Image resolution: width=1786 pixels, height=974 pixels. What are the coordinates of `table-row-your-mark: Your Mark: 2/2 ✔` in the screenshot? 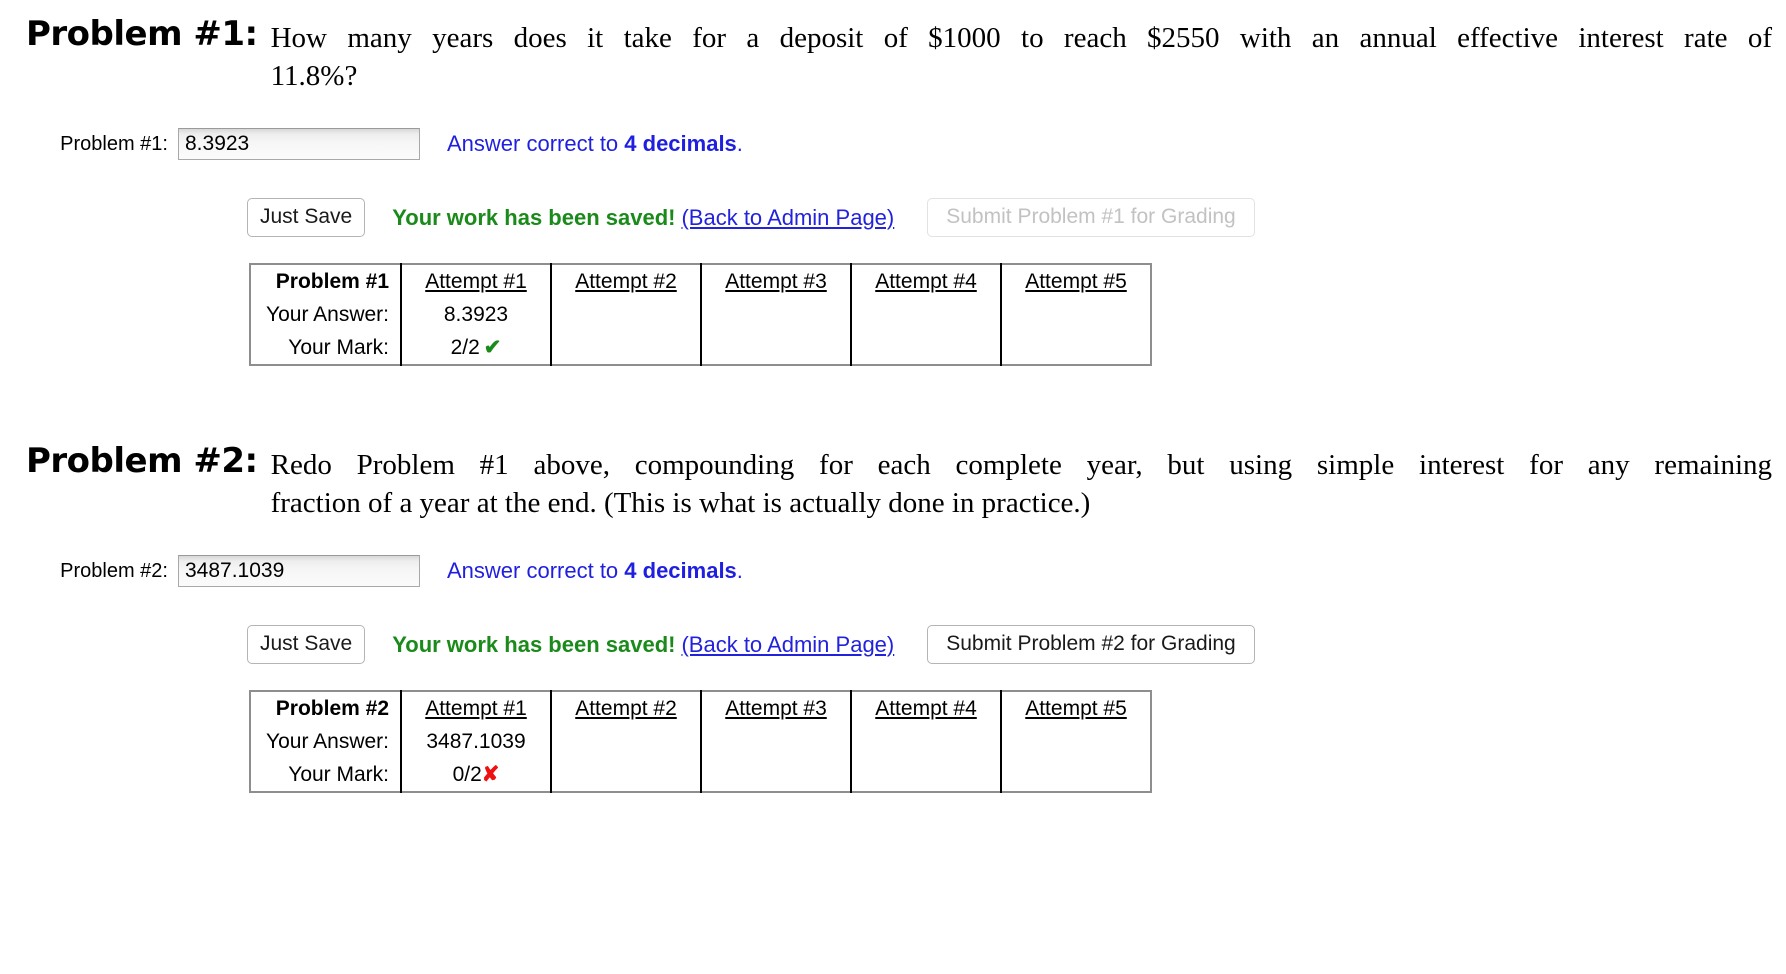 It's located at (700, 348).